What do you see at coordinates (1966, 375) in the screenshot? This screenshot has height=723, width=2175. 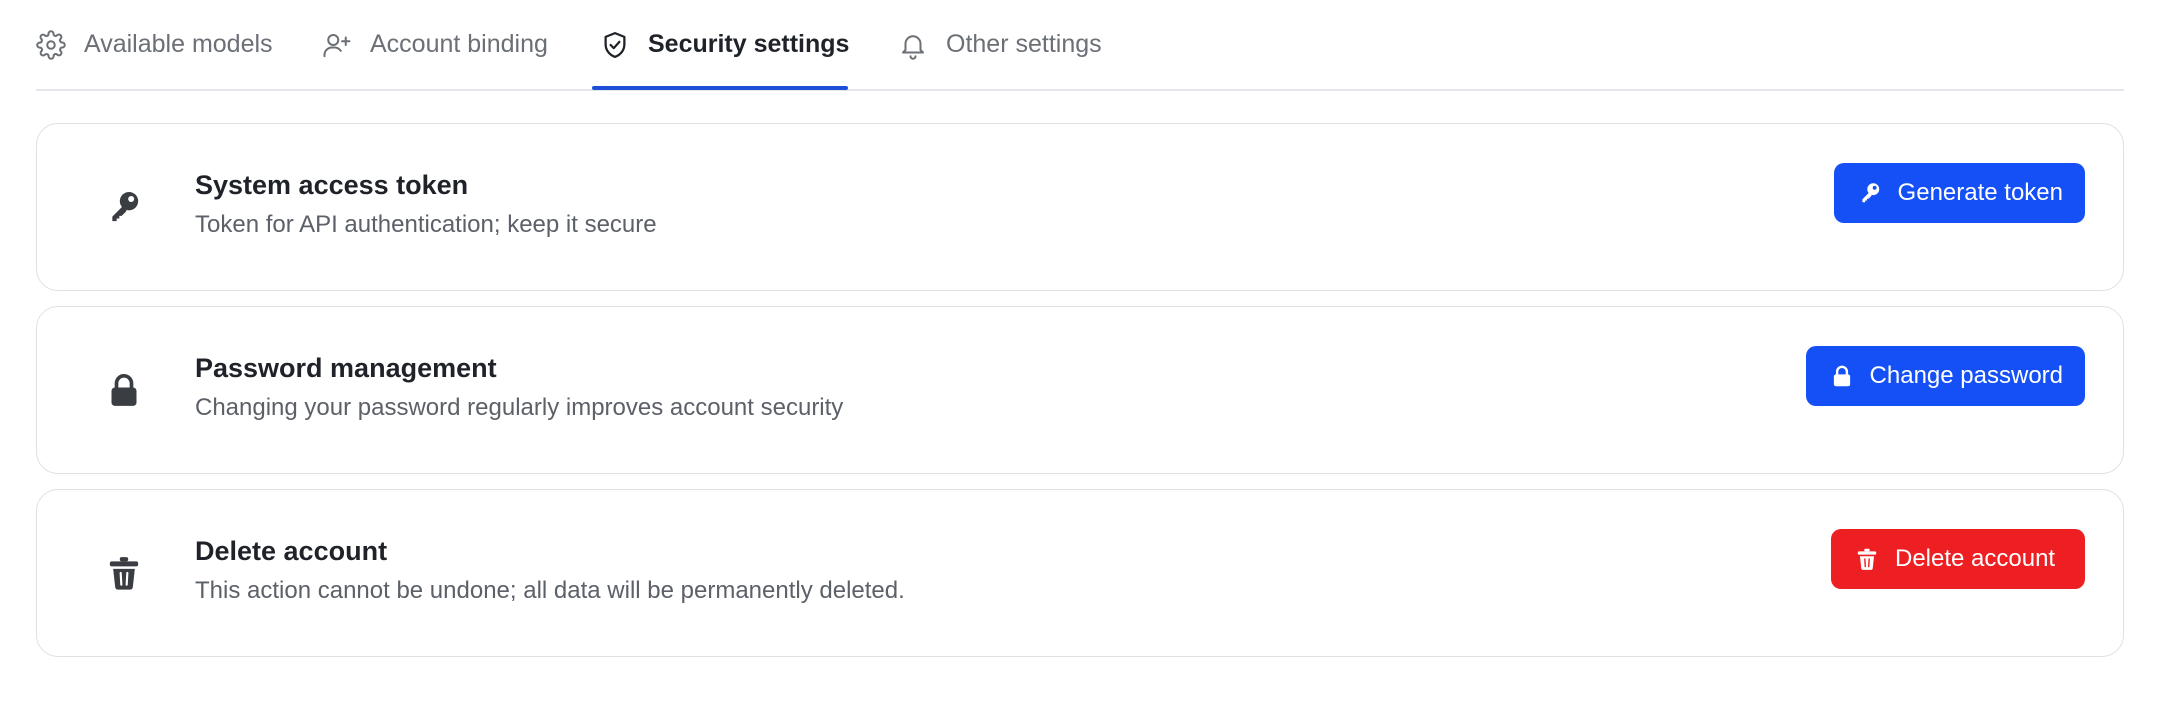 I see `button-label: Change password` at bounding box center [1966, 375].